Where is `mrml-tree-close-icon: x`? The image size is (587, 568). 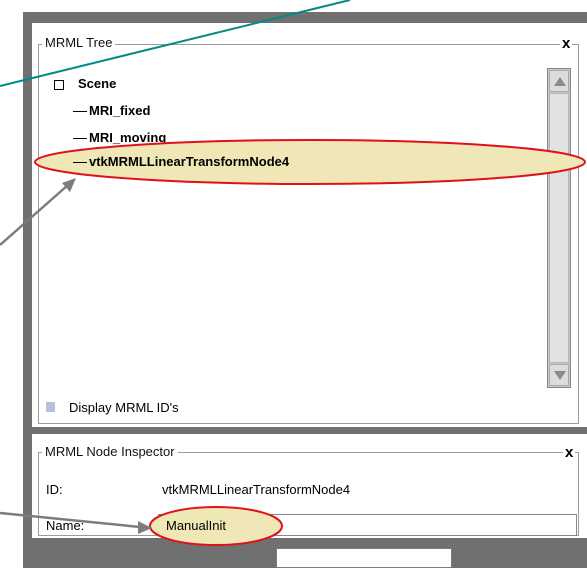
mrml-tree-close-icon: x is located at coordinates (566, 43).